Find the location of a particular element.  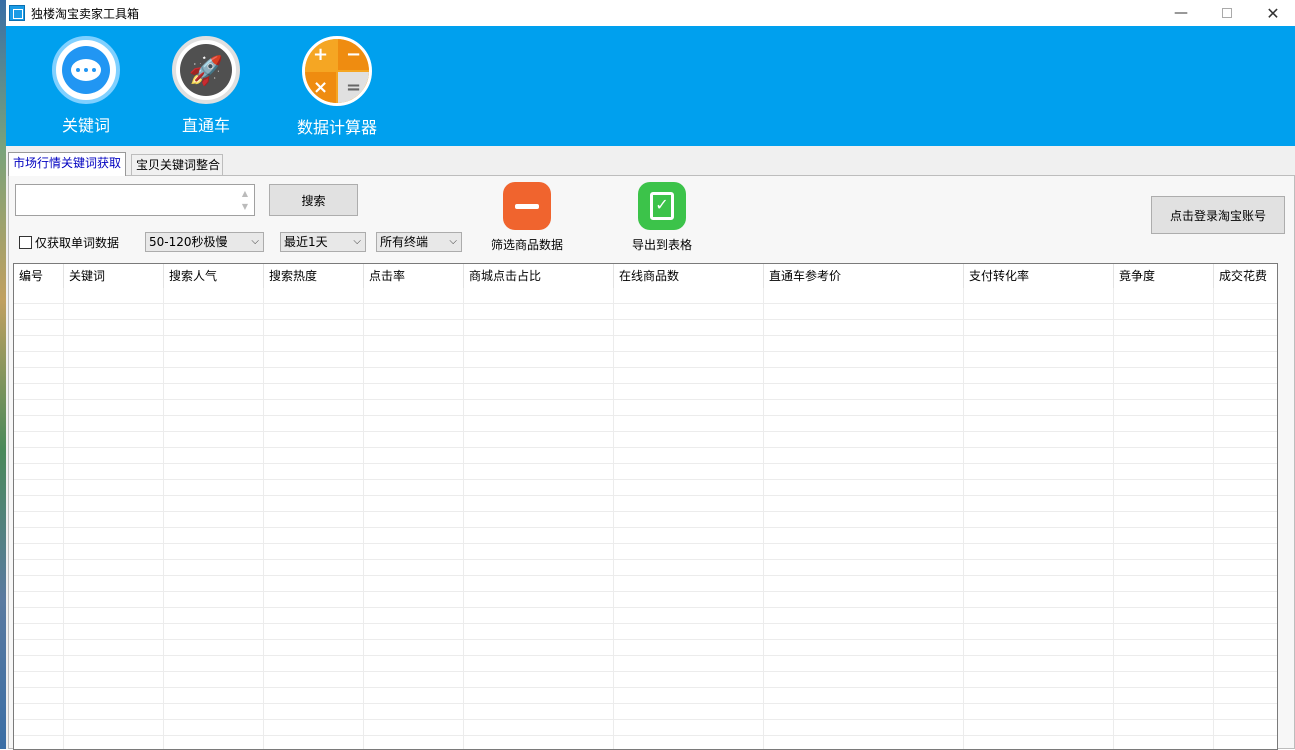

terminal-value: 所有终端 is located at coordinates (404, 242).